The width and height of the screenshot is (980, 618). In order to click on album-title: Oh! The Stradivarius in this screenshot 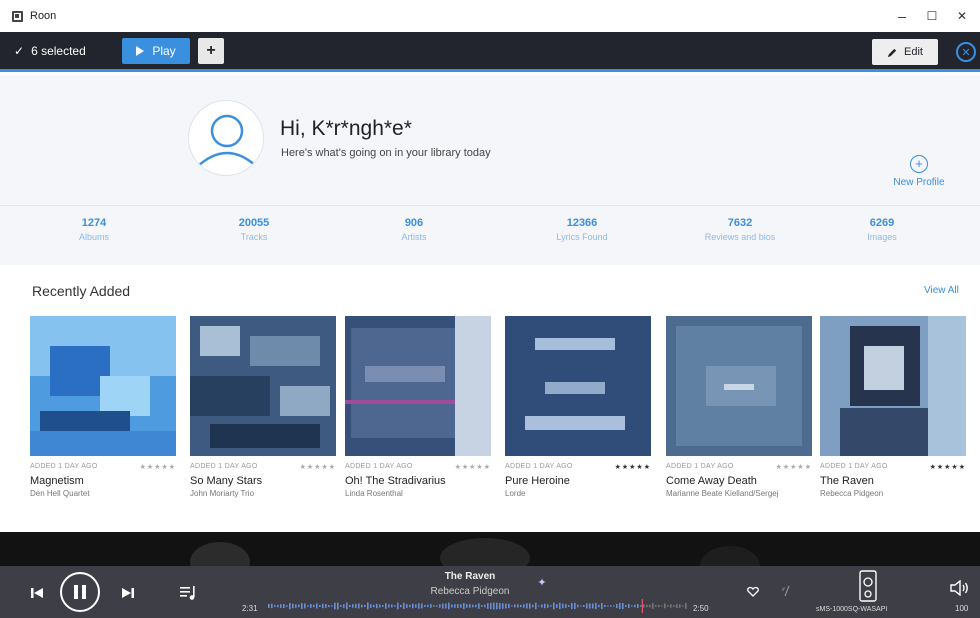, I will do `click(418, 481)`.